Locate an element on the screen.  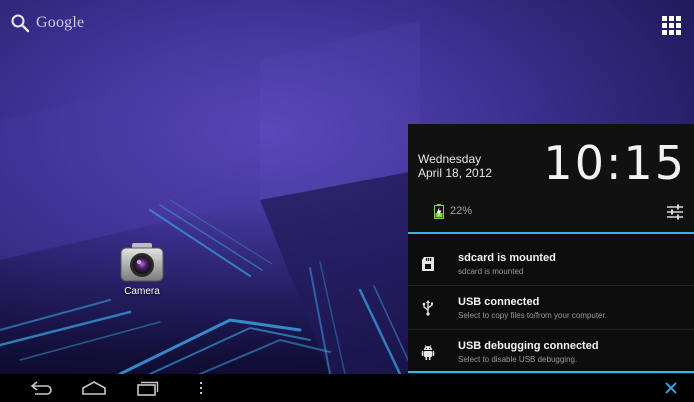
search-label: Google is located at coordinates (60, 22).